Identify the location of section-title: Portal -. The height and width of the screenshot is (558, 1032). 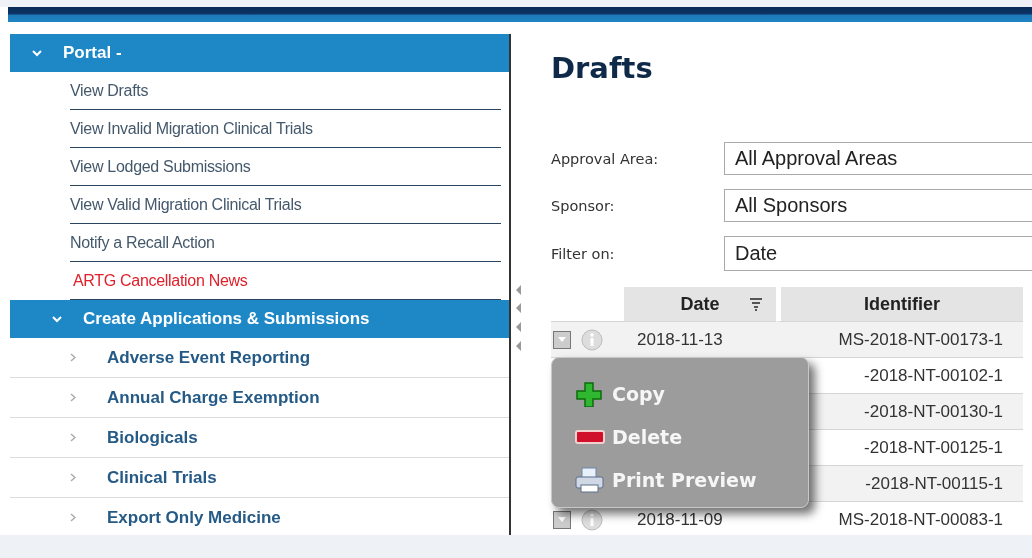
(92, 53).